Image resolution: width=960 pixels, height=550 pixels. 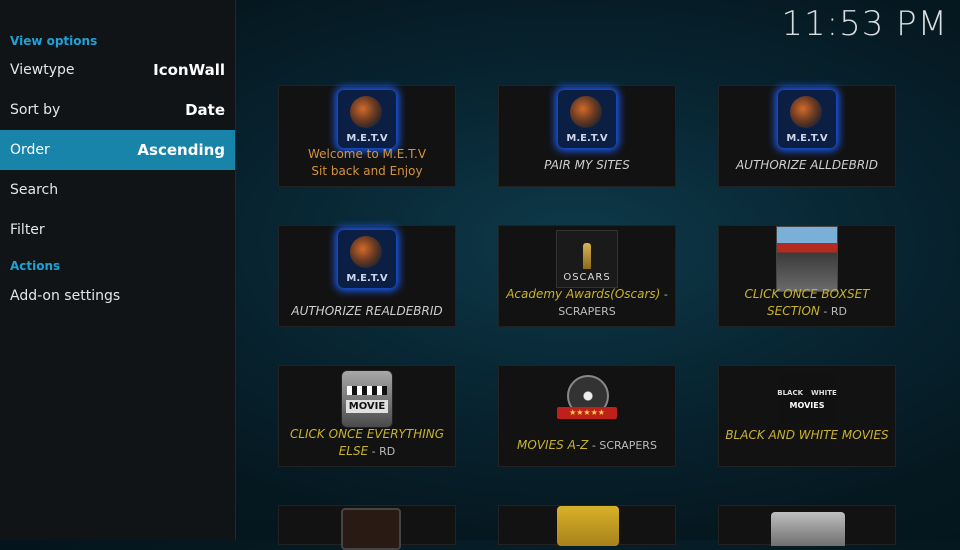 What do you see at coordinates (30, 150) in the screenshot?
I see `order-label: Order` at bounding box center [30, 150].